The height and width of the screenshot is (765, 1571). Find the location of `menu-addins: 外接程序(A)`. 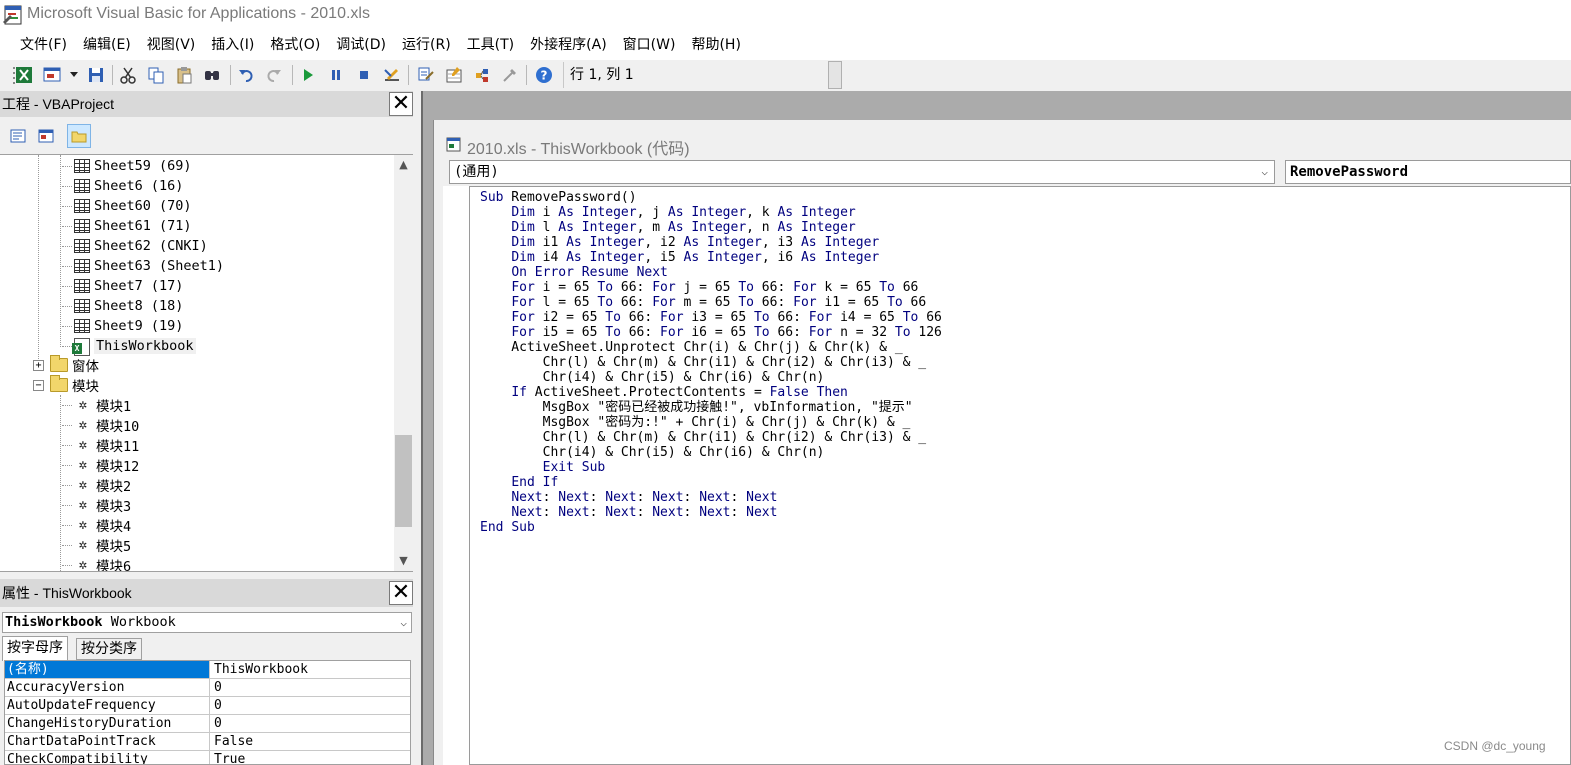

menu-addins: 外接程序(A) is located at coordinates (568, 45).